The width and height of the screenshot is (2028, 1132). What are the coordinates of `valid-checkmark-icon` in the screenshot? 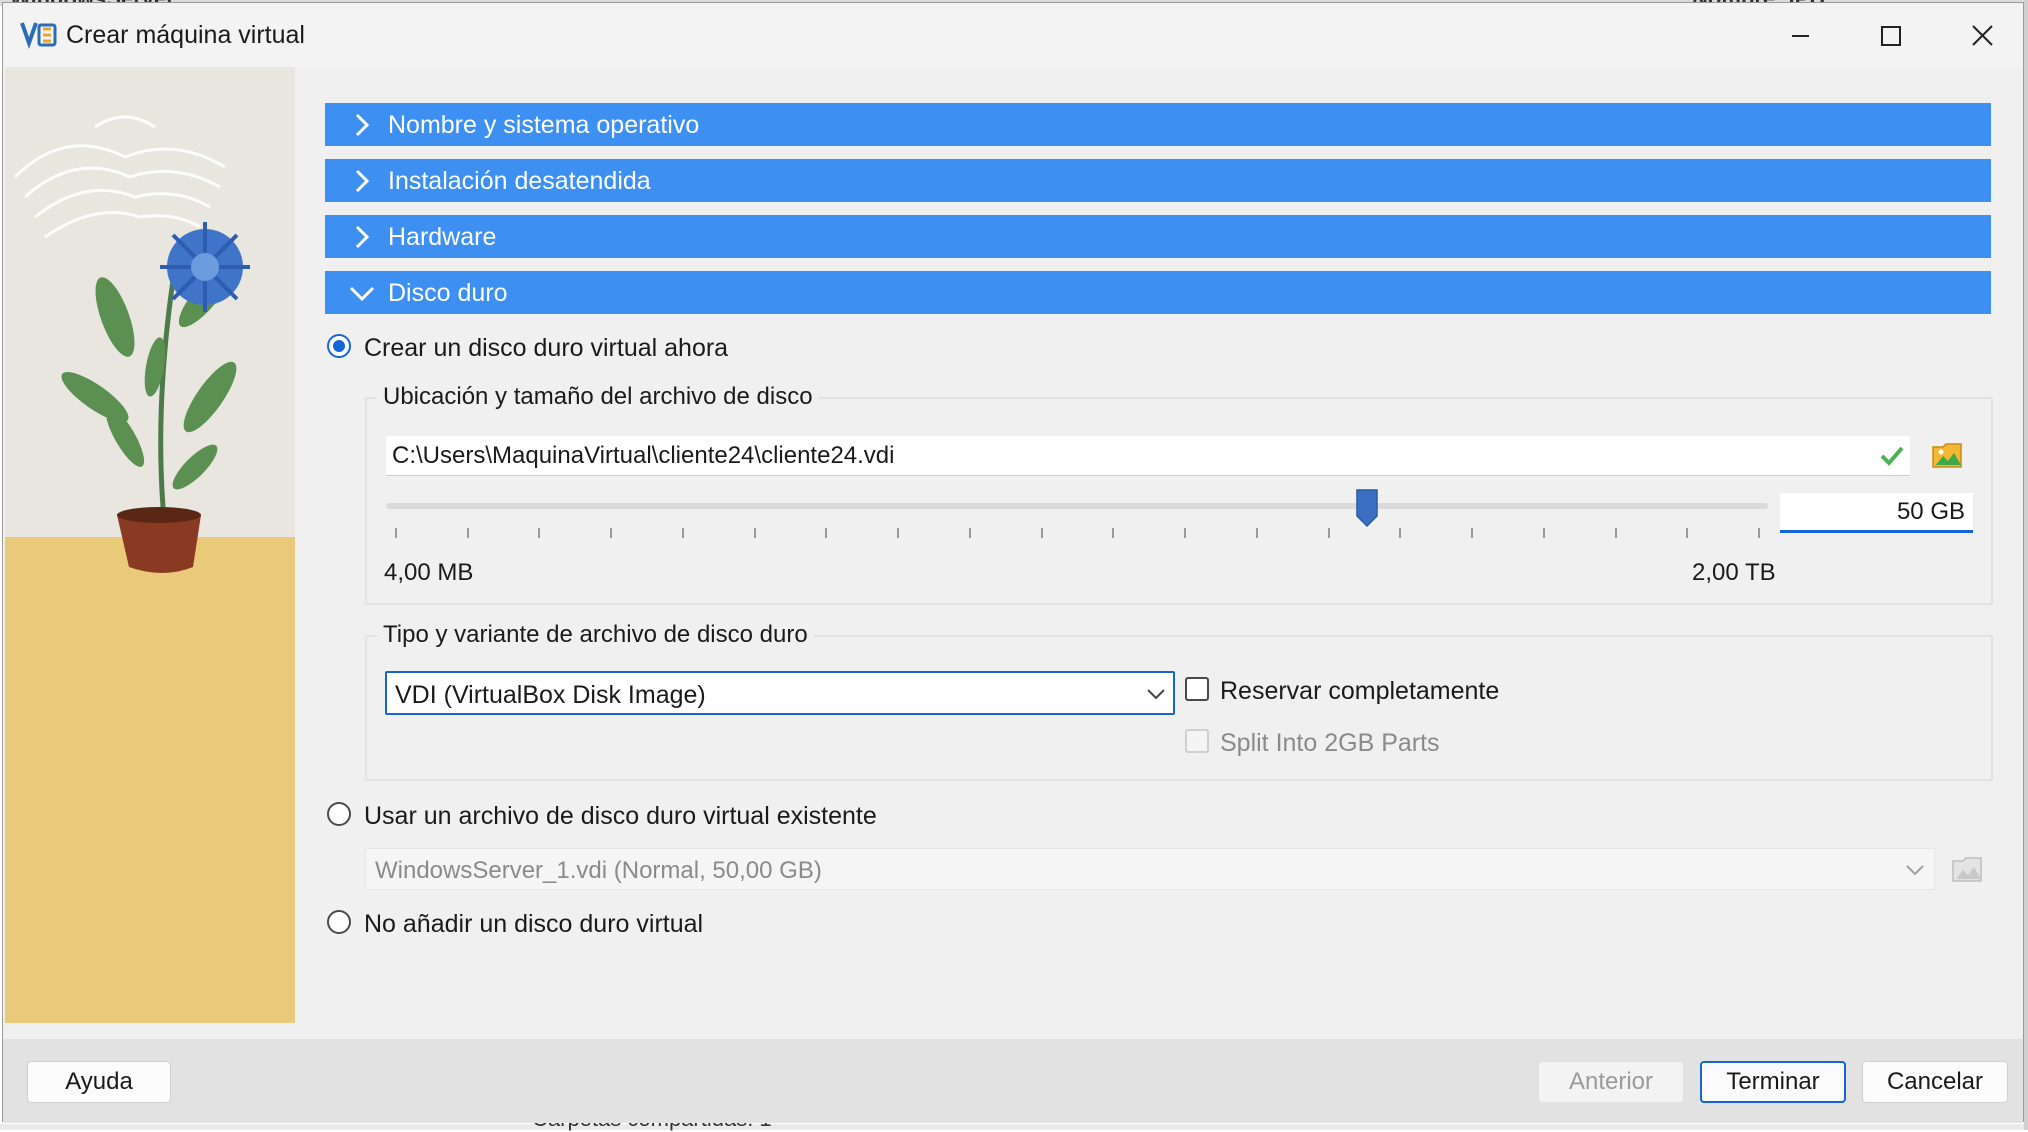 It's located at (1892, 456).